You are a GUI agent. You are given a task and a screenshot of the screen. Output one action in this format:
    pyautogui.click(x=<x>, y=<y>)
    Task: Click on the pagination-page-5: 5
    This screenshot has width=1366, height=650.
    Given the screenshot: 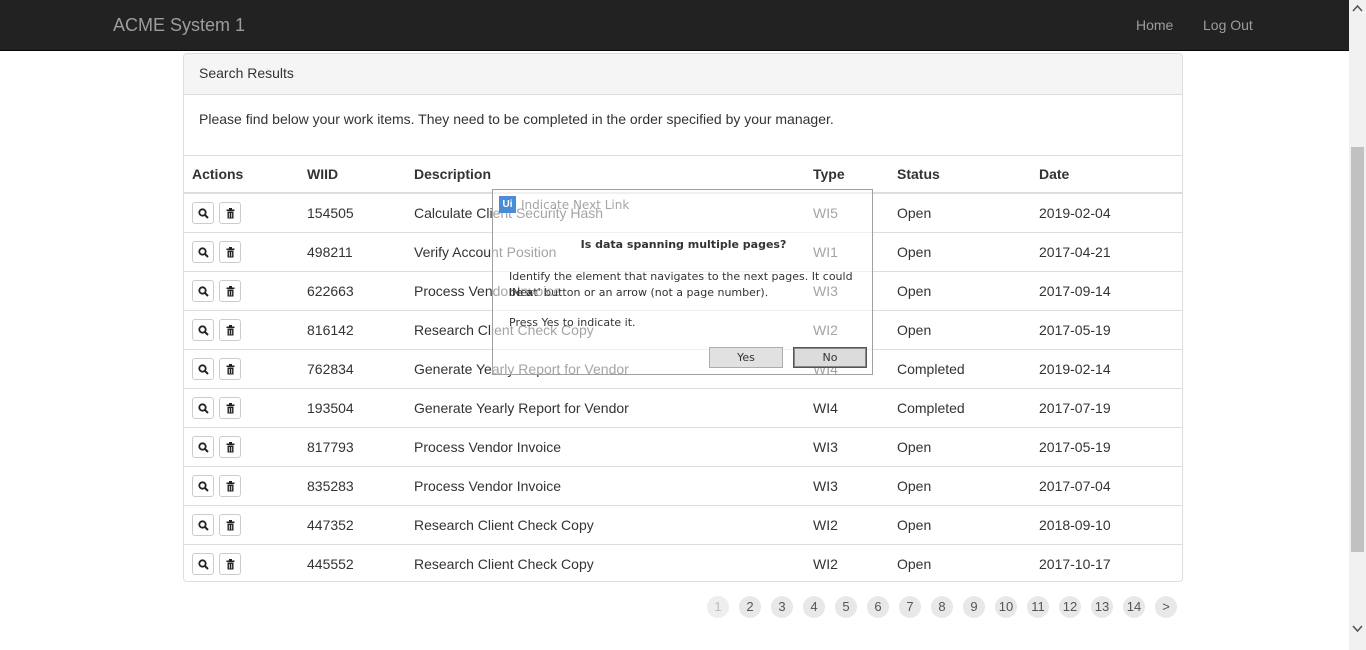 What is the action you would take?
    pyautogui.click(x=846, y=607)
    